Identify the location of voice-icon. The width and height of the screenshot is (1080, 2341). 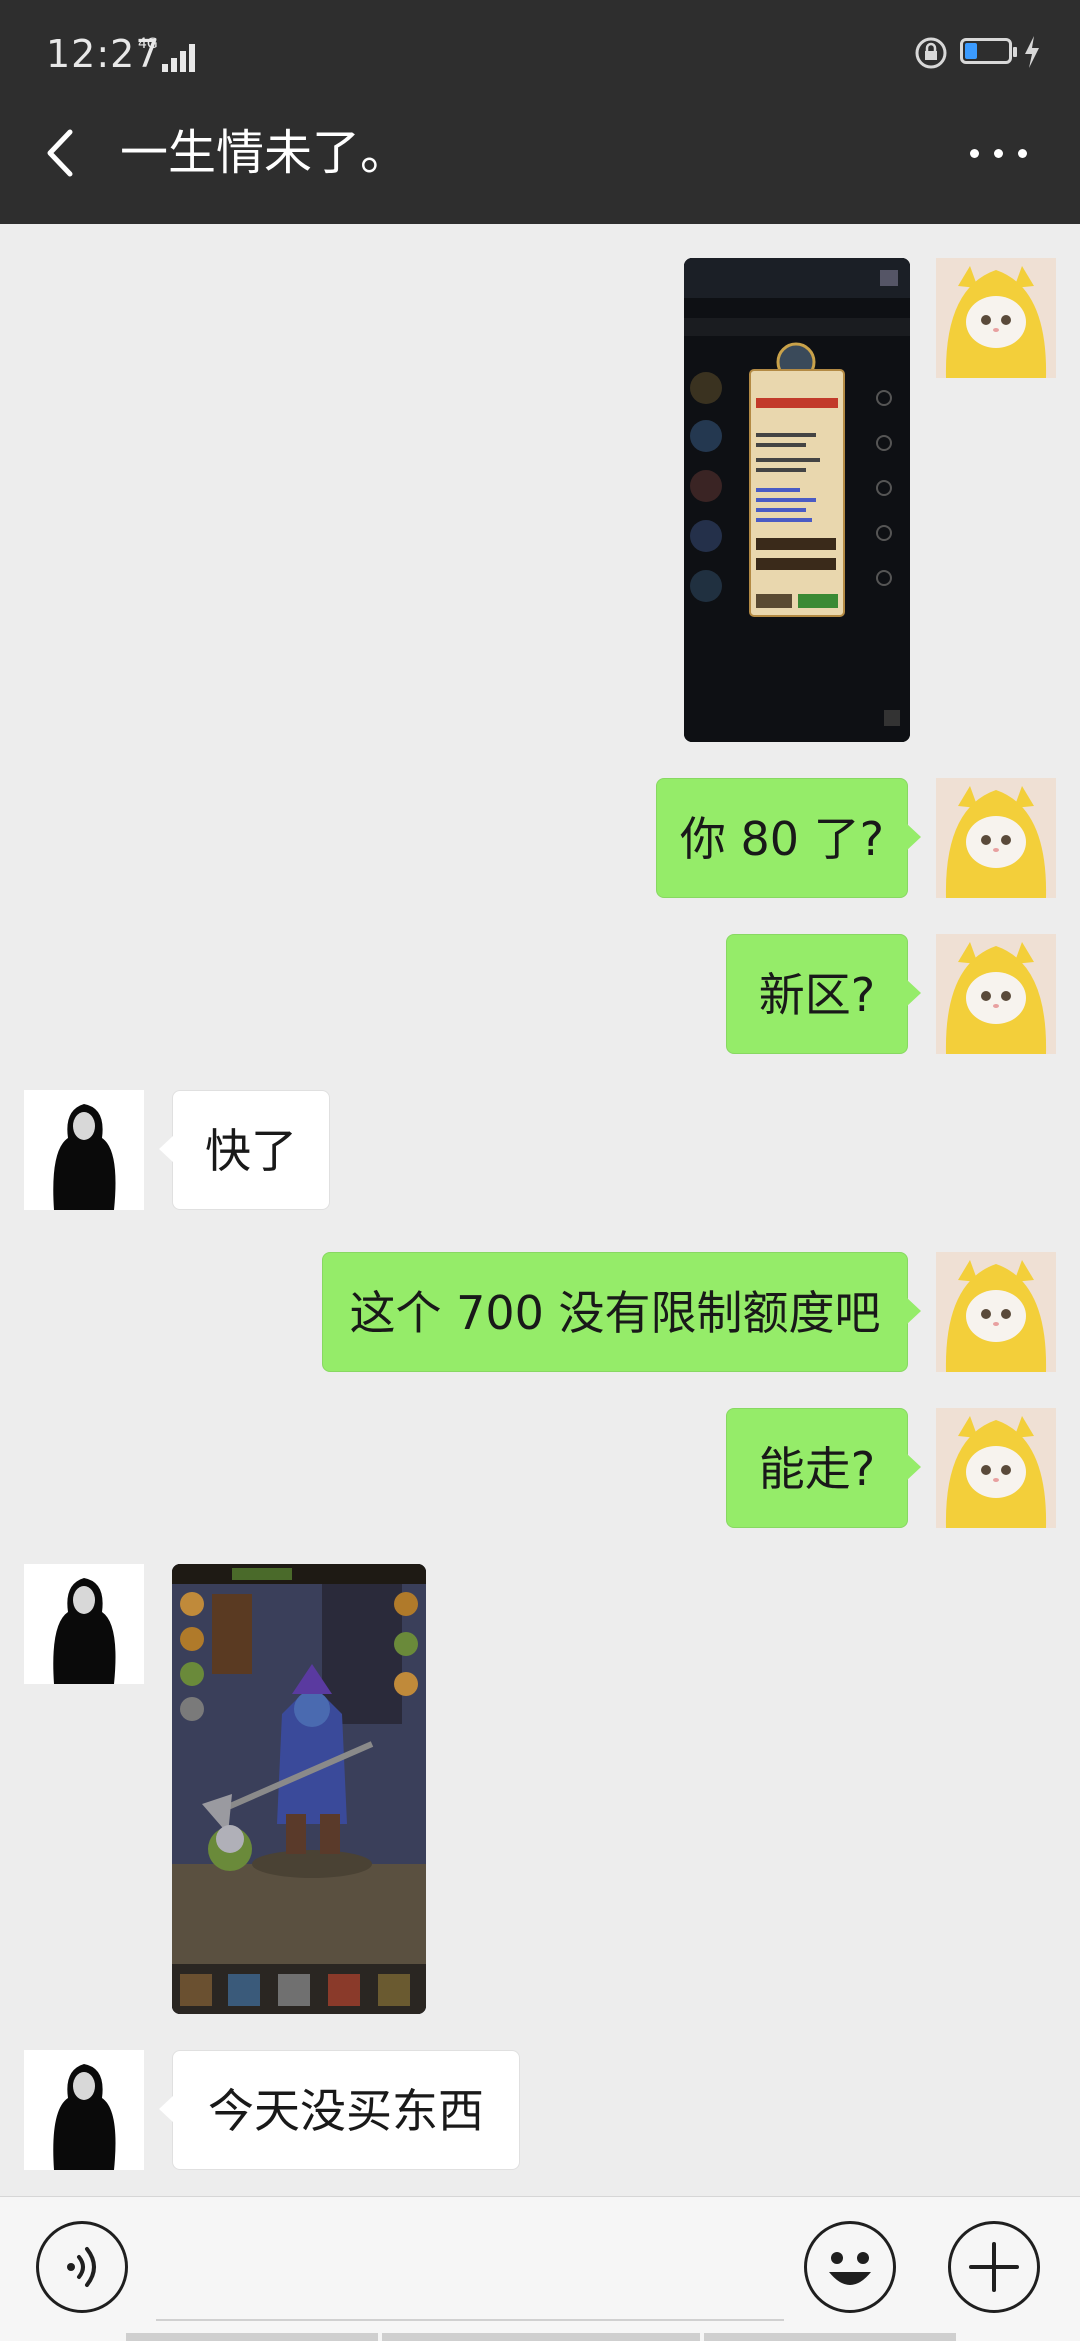
(82, 2267).